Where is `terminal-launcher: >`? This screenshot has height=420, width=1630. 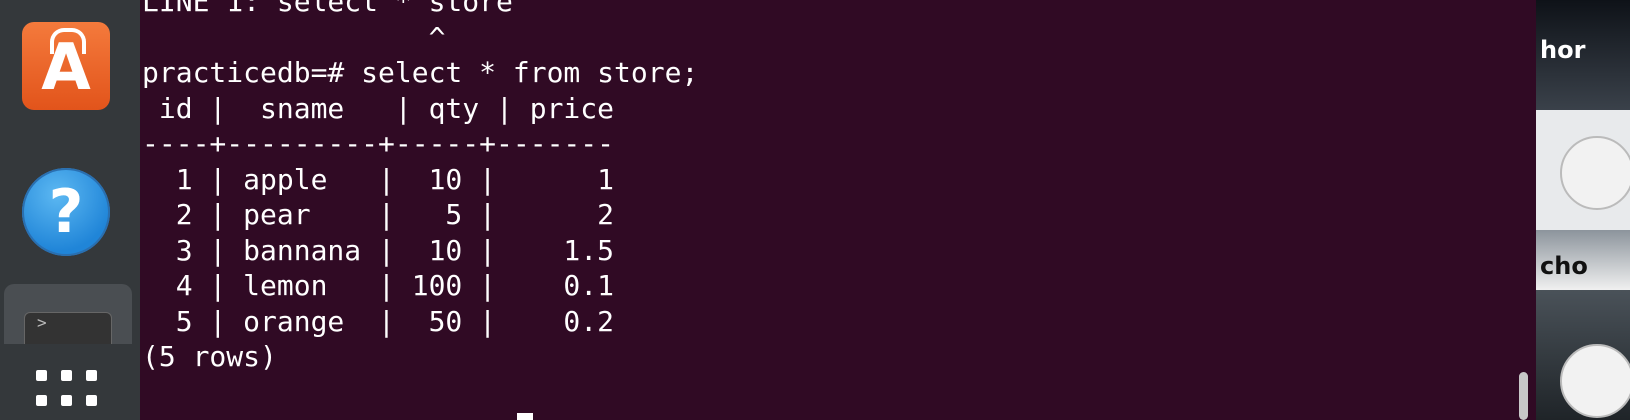
terminal-launcher: > is located at coordinates (68, 314).